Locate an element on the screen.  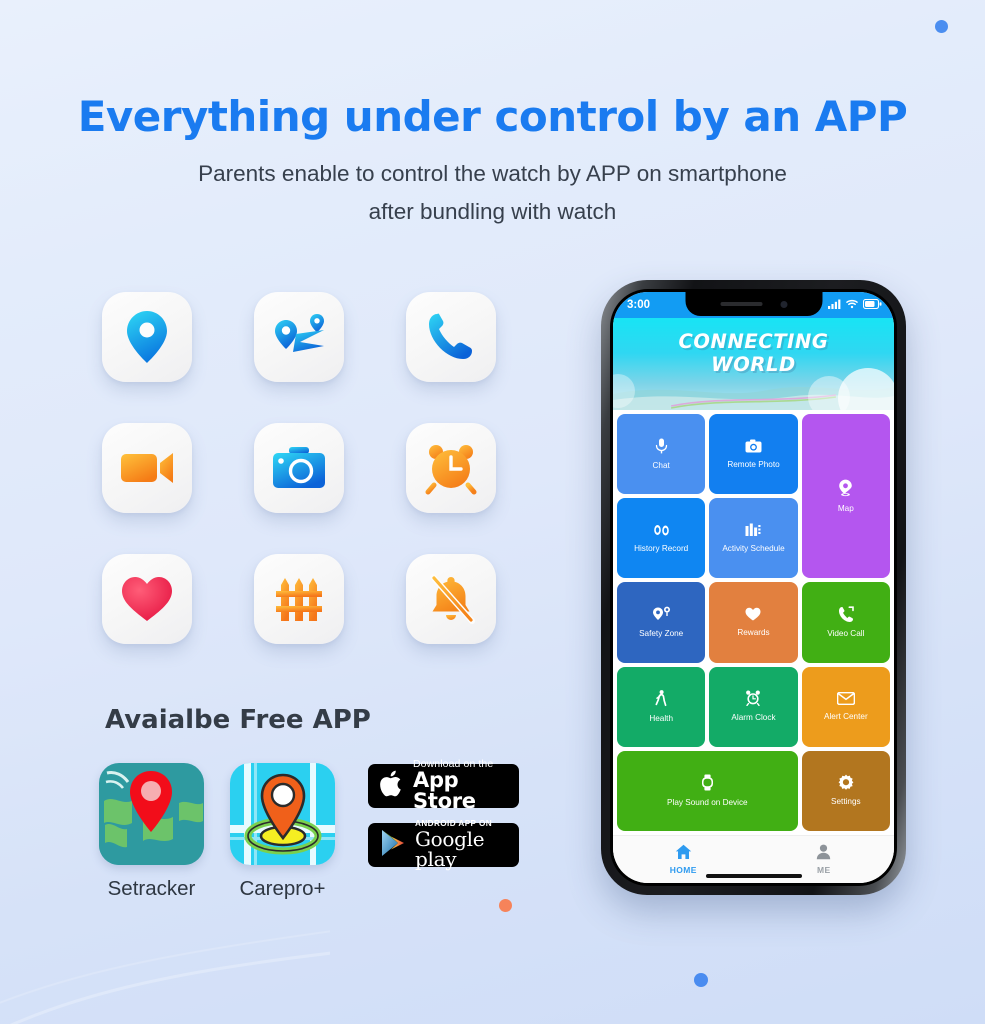
app-store-badge-big: App Store is located at coordinates (444, 790).